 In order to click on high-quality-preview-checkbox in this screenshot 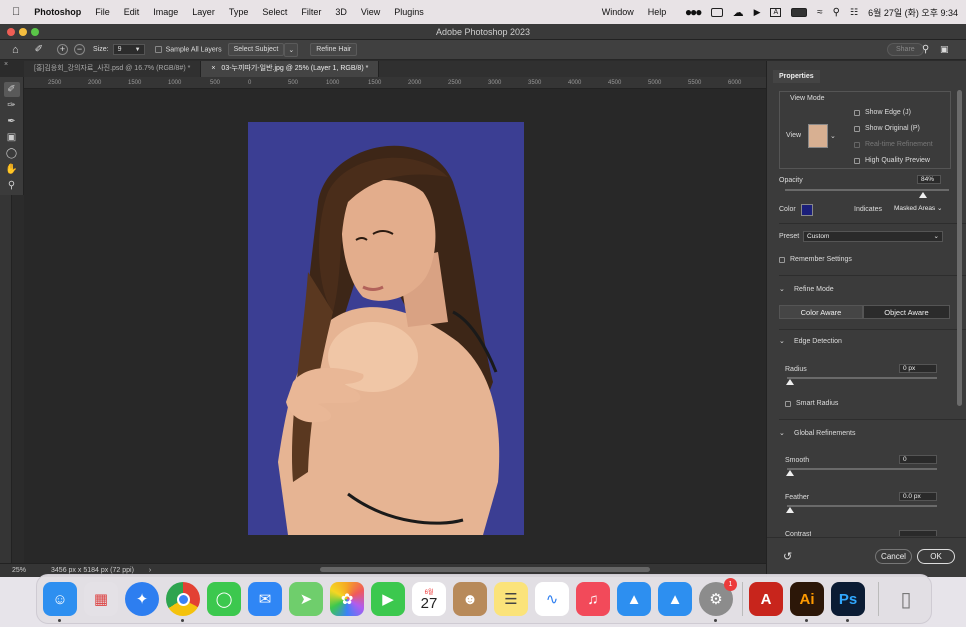, I will do `click(857, 161)`.